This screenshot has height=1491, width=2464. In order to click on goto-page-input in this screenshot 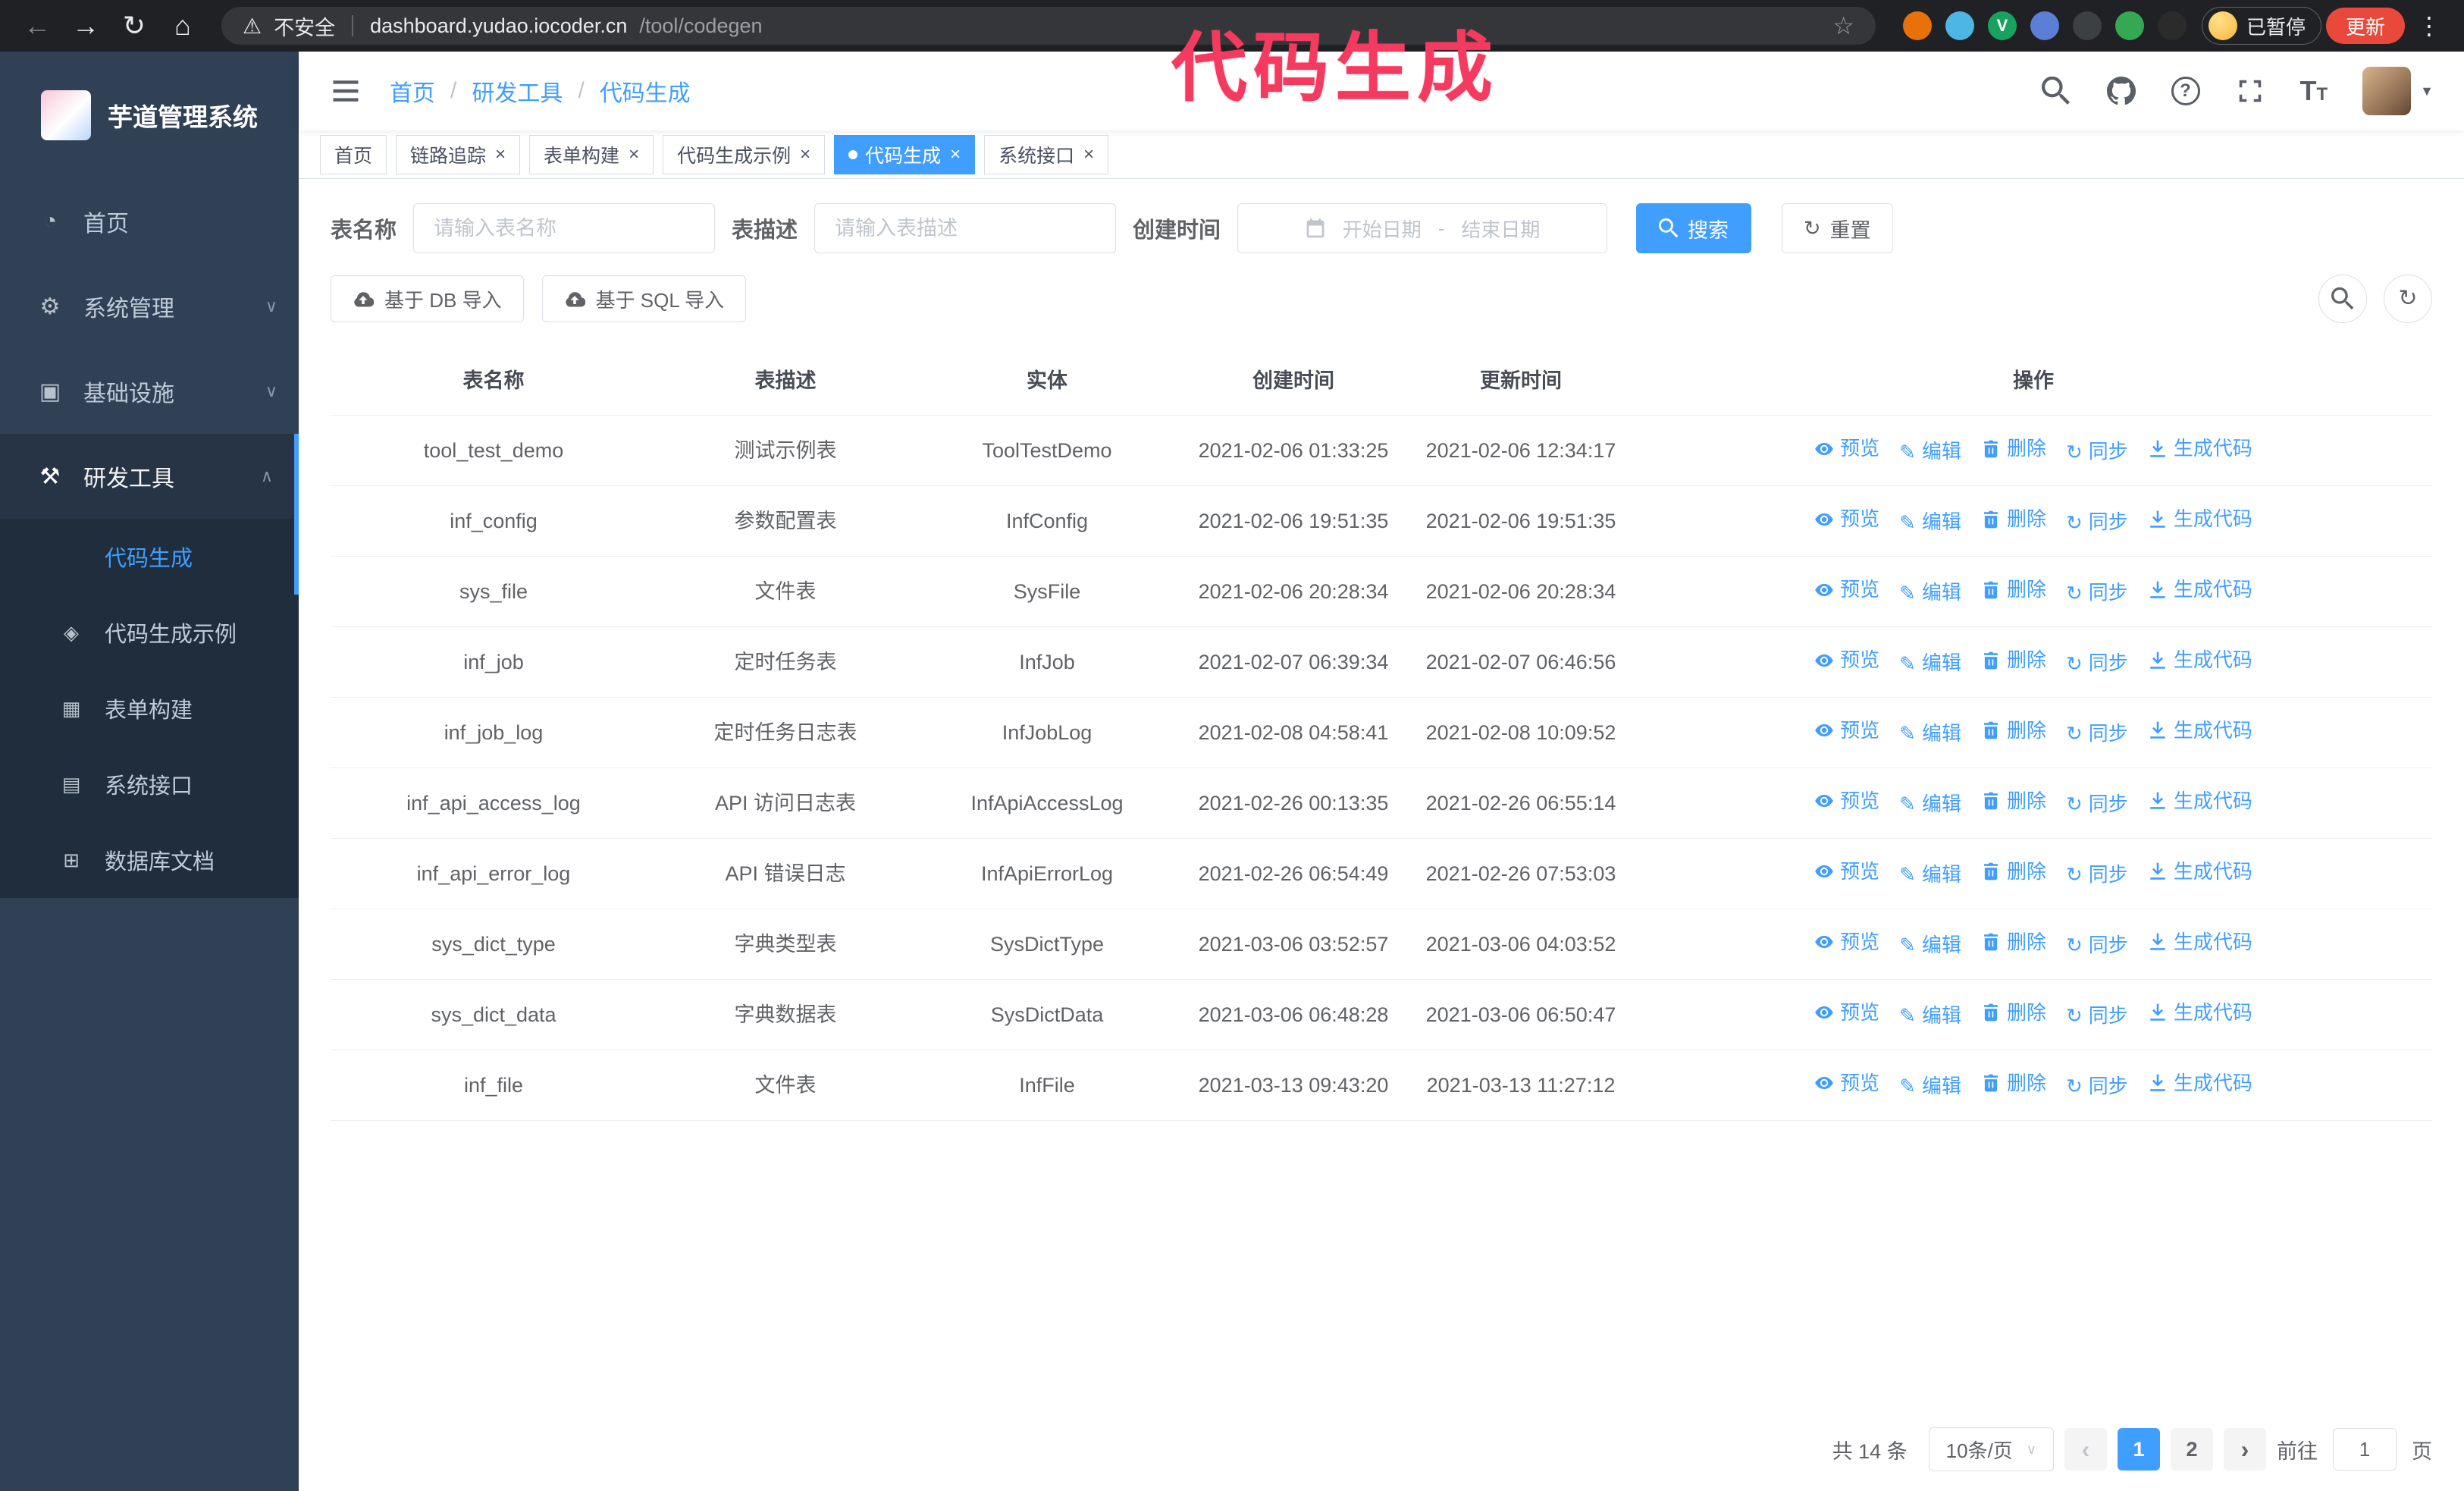, I will do `click(2365, 1449)`.